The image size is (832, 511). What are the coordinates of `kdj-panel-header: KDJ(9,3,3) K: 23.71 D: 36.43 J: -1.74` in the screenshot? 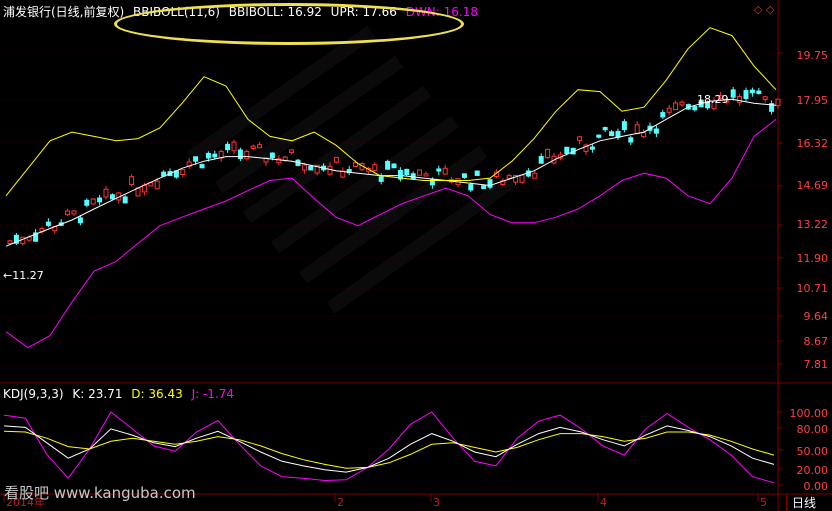 It's located at (121, 394).